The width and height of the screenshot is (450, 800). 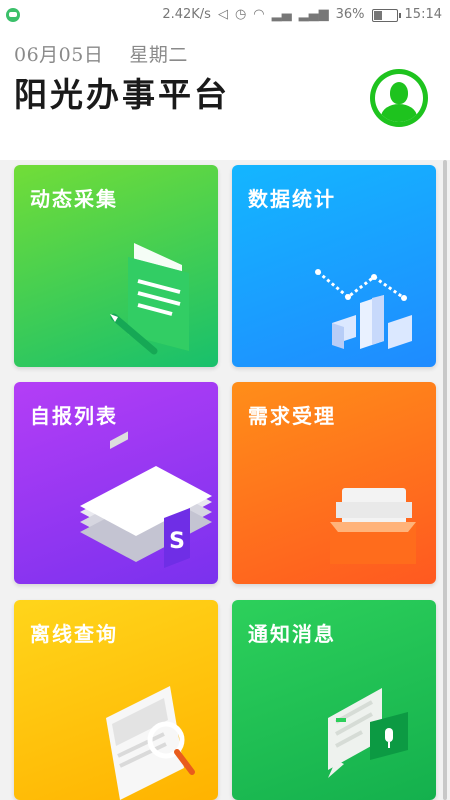 What do you see at coordinates (158, 55) in the screenshot?
I see `weekday-text: 星期二` at bounding box center [158, 55].